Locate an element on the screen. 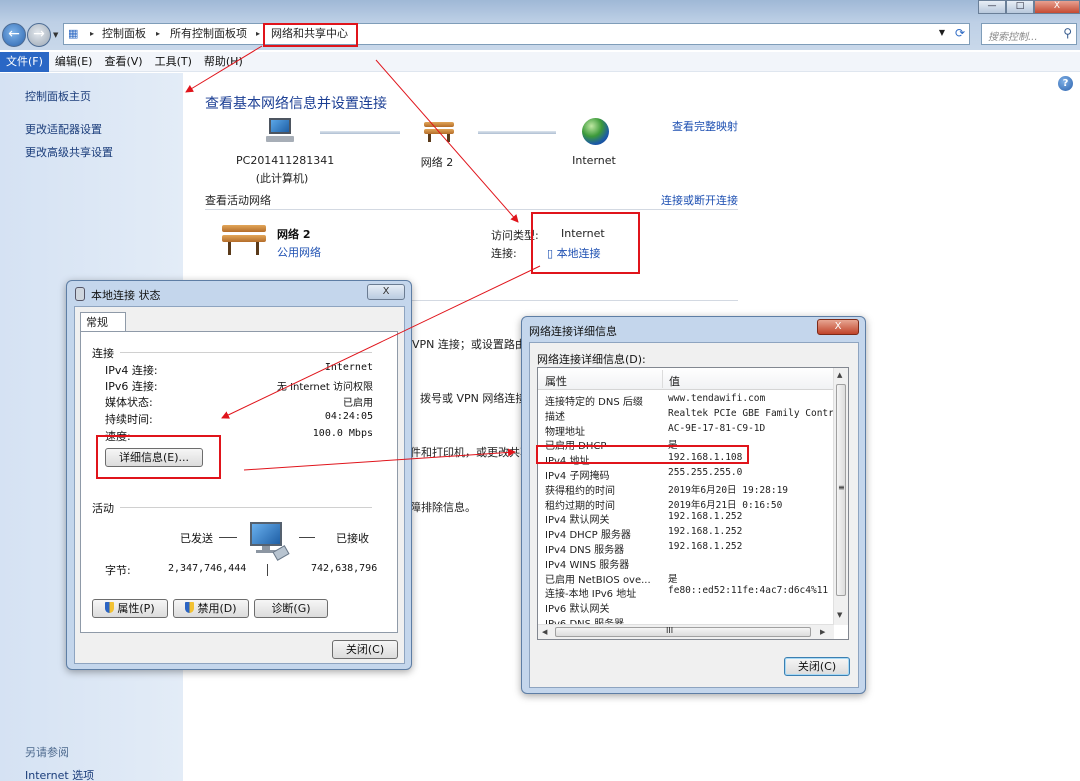 This screenshot has height=781, width=1080. recent-pages-dropdown-icon: ▼ is located at coordinates (55, 35).